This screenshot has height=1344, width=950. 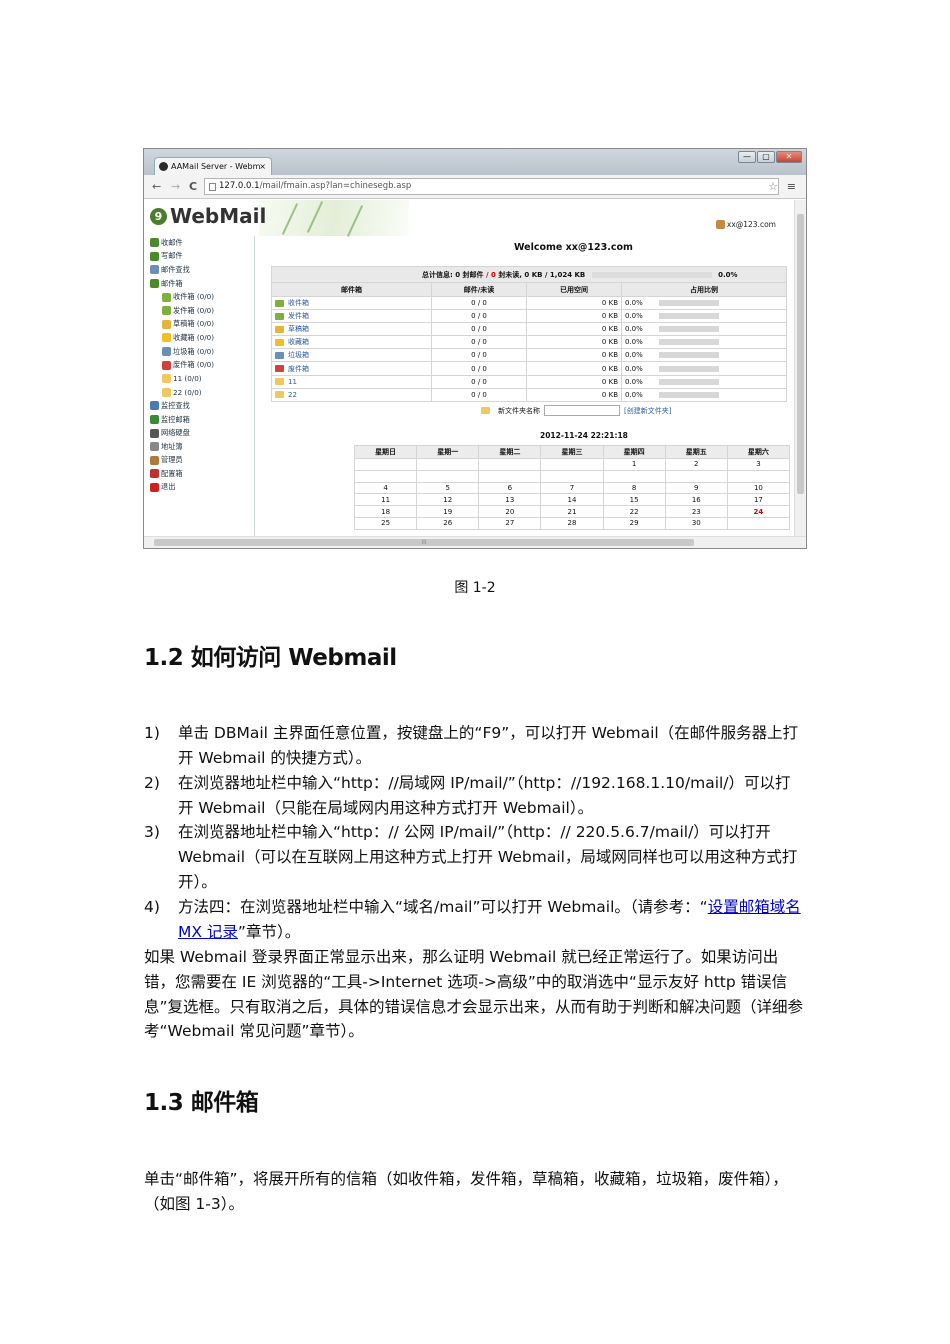 I want to click on tab-close-icon: ×, so click(x=262, y=166).